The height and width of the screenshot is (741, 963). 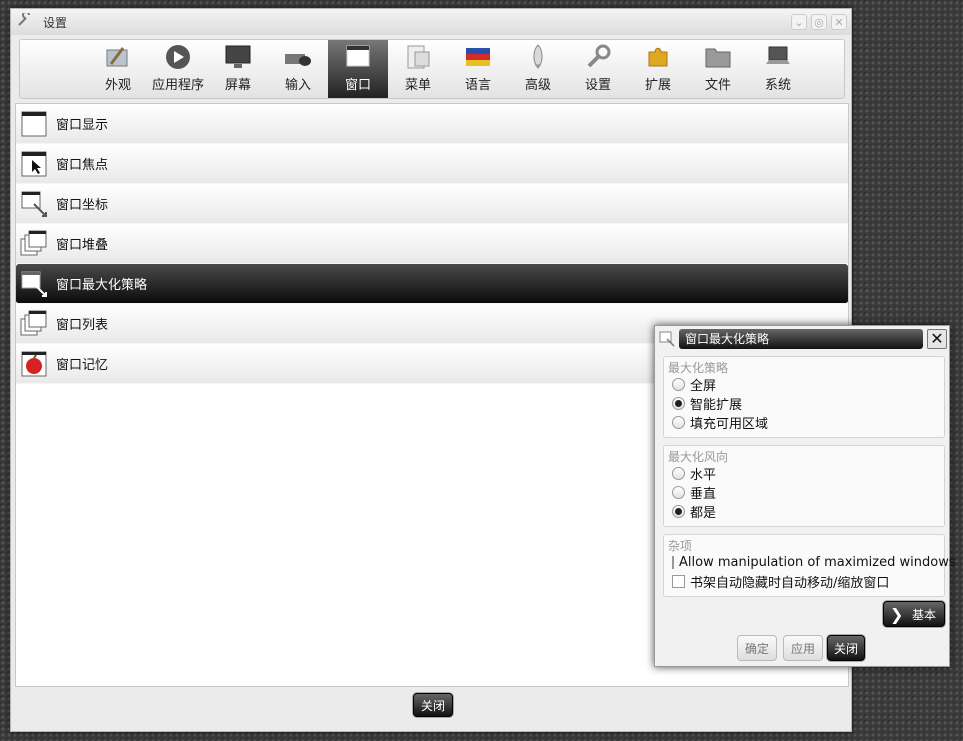 What do you see at coordinates (804, 492) in the screenshot?
I see `radio-vertical: 垂直` at bounding box center [804, 492].